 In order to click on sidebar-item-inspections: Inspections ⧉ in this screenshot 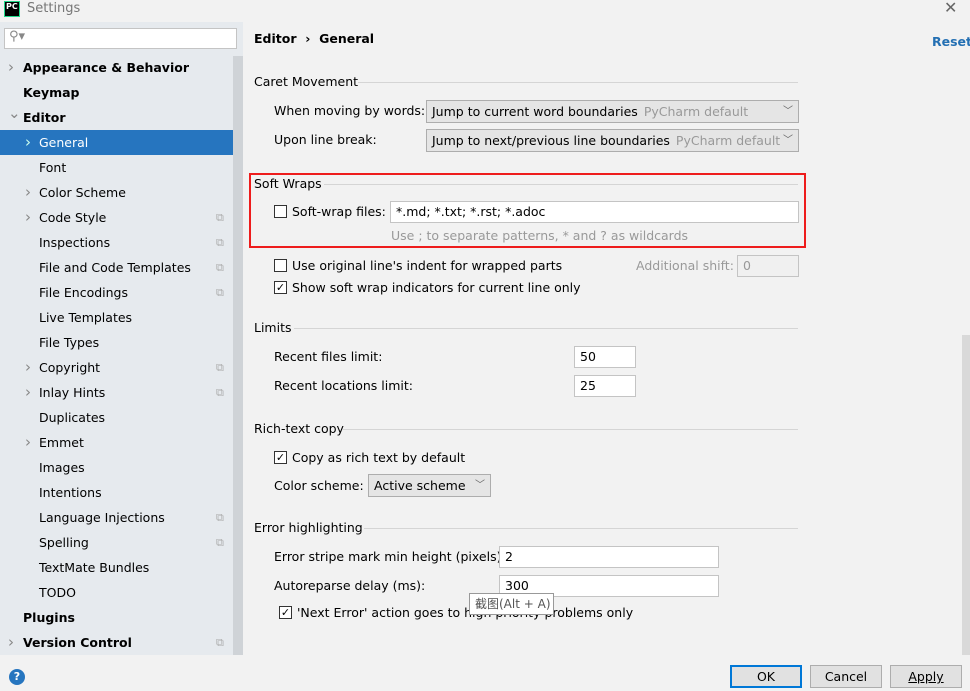, I will do `click(116, 242)`.